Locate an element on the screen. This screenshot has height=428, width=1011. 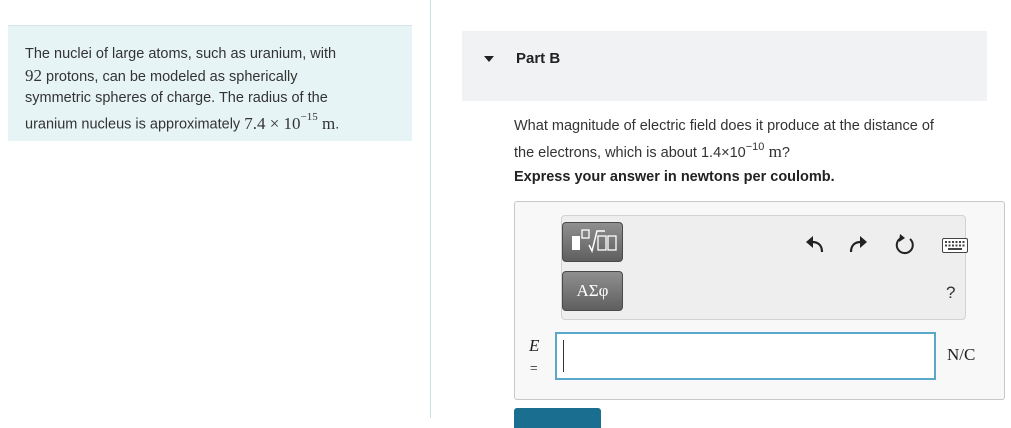
templates-button is located at coordinates (592, 242).